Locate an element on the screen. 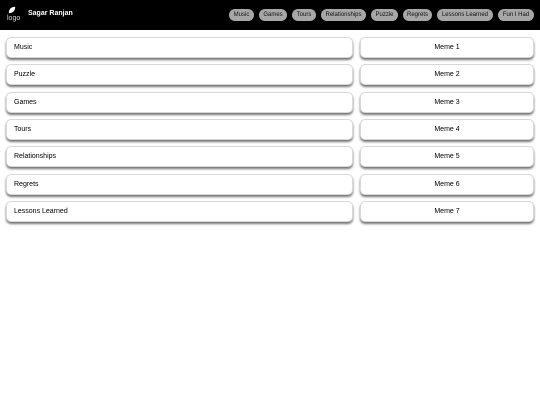 The image size is (540, 405). topic-card-relationships: Relationships is located at coordinates (179, 156).